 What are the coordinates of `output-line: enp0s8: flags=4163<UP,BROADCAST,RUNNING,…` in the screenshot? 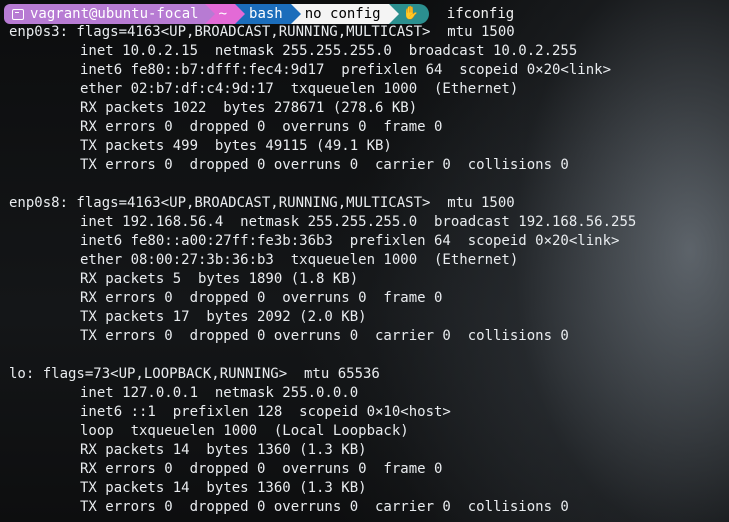 It's located at (262, 203).